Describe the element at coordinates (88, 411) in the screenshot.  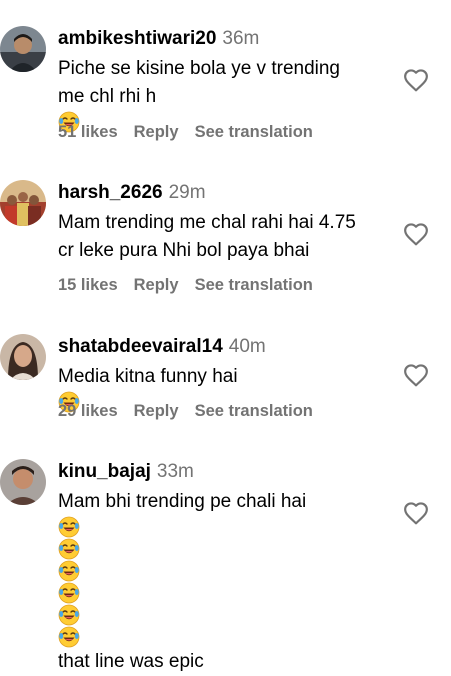
I see `likes-count: 29 likes` at that location.